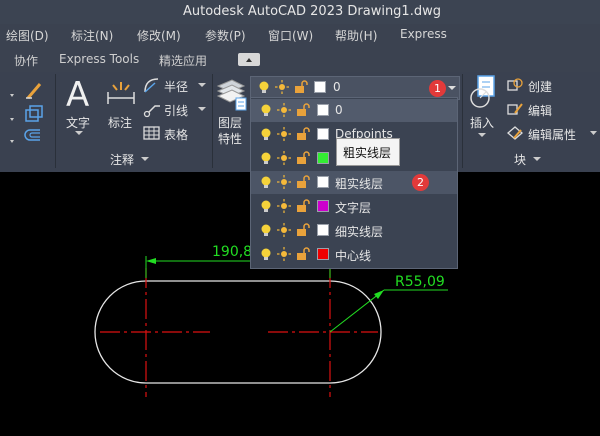  What do you see at coordinates (520, 160) in the screenshot?
I see `block-panel-label: 块` at bounding box center [520, 160].